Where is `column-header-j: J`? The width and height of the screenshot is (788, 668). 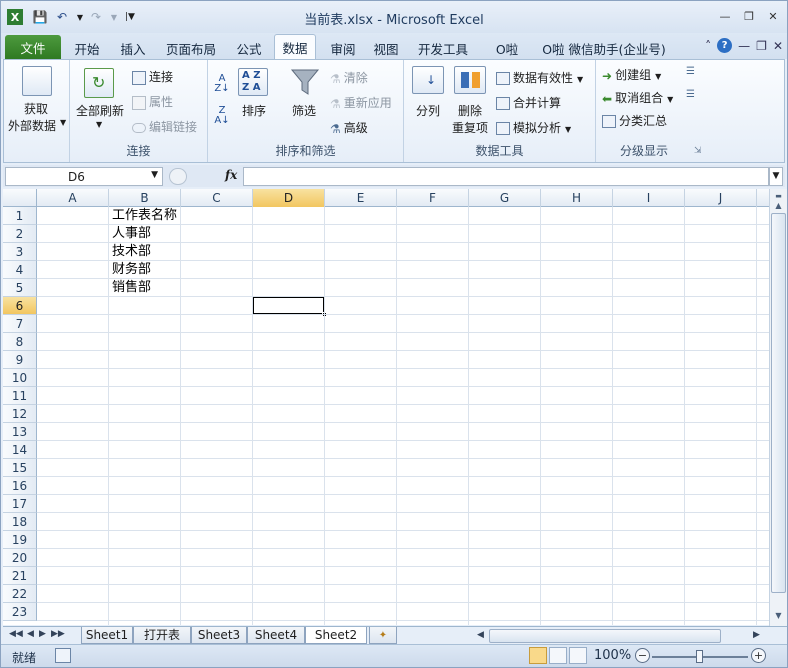 column-header-j: J is located at coordinates (721, 198).